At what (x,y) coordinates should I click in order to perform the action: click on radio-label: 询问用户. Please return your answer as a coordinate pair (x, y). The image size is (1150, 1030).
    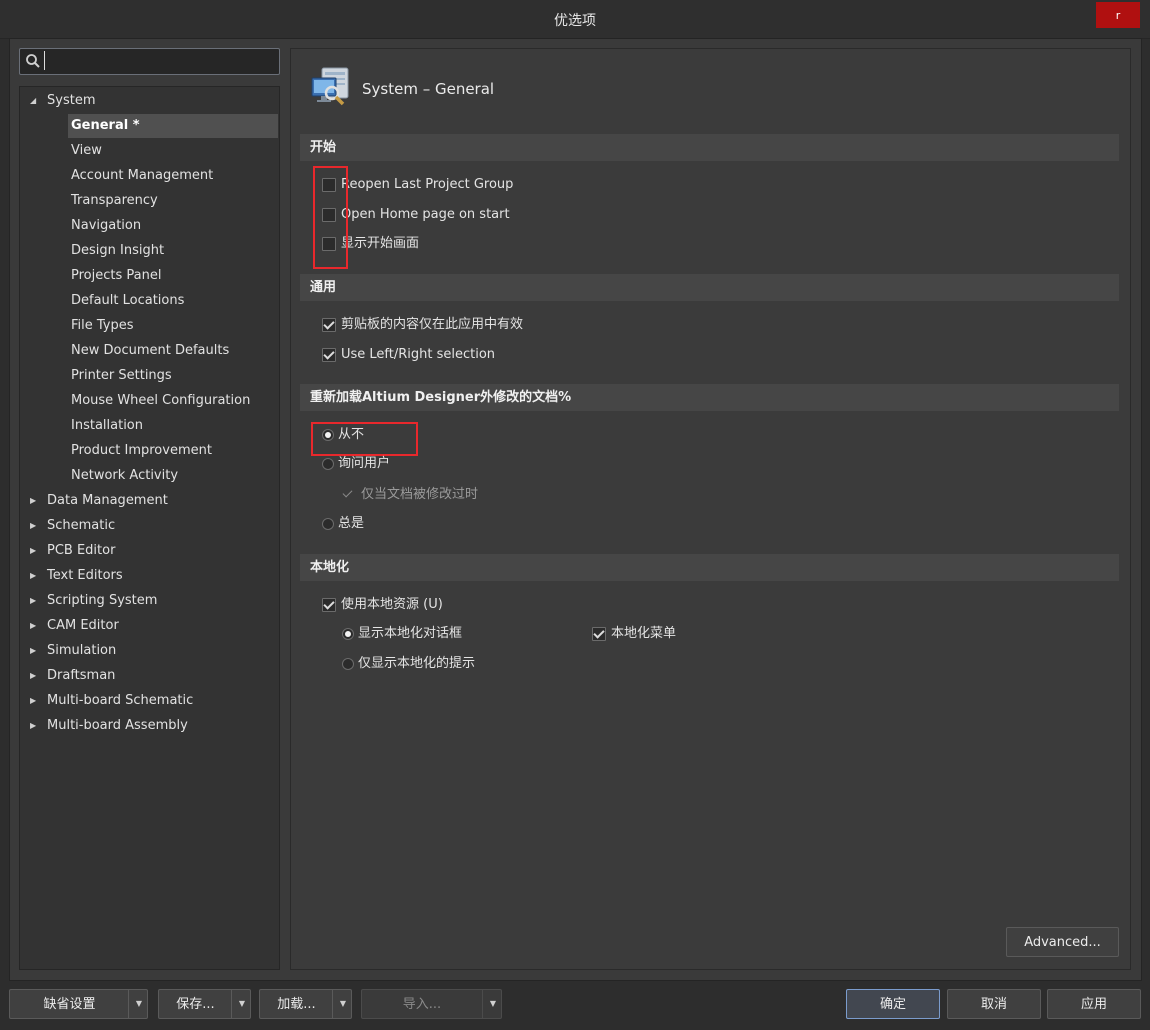
    Looking at the image, I should click on (364, 463).